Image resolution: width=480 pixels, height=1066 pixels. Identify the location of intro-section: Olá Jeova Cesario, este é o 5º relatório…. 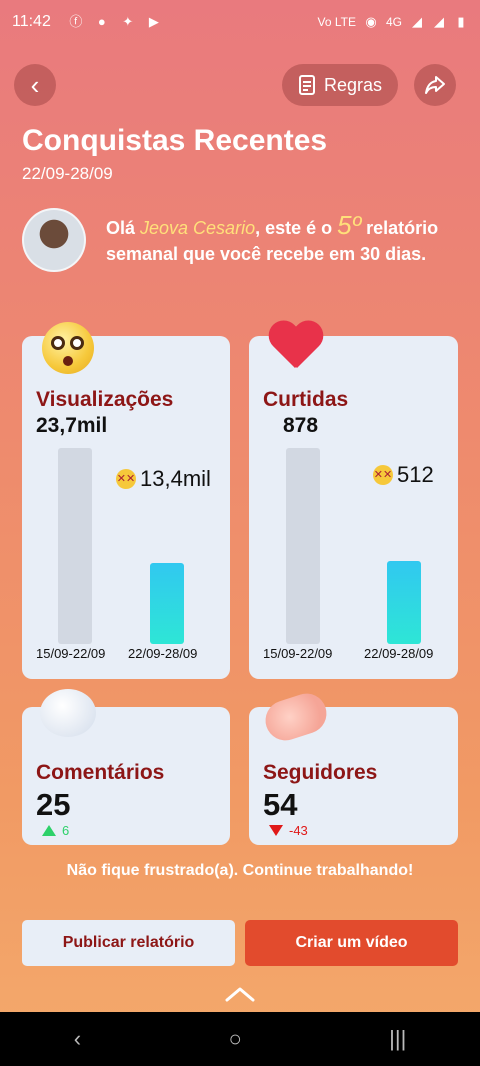
(240, 243).